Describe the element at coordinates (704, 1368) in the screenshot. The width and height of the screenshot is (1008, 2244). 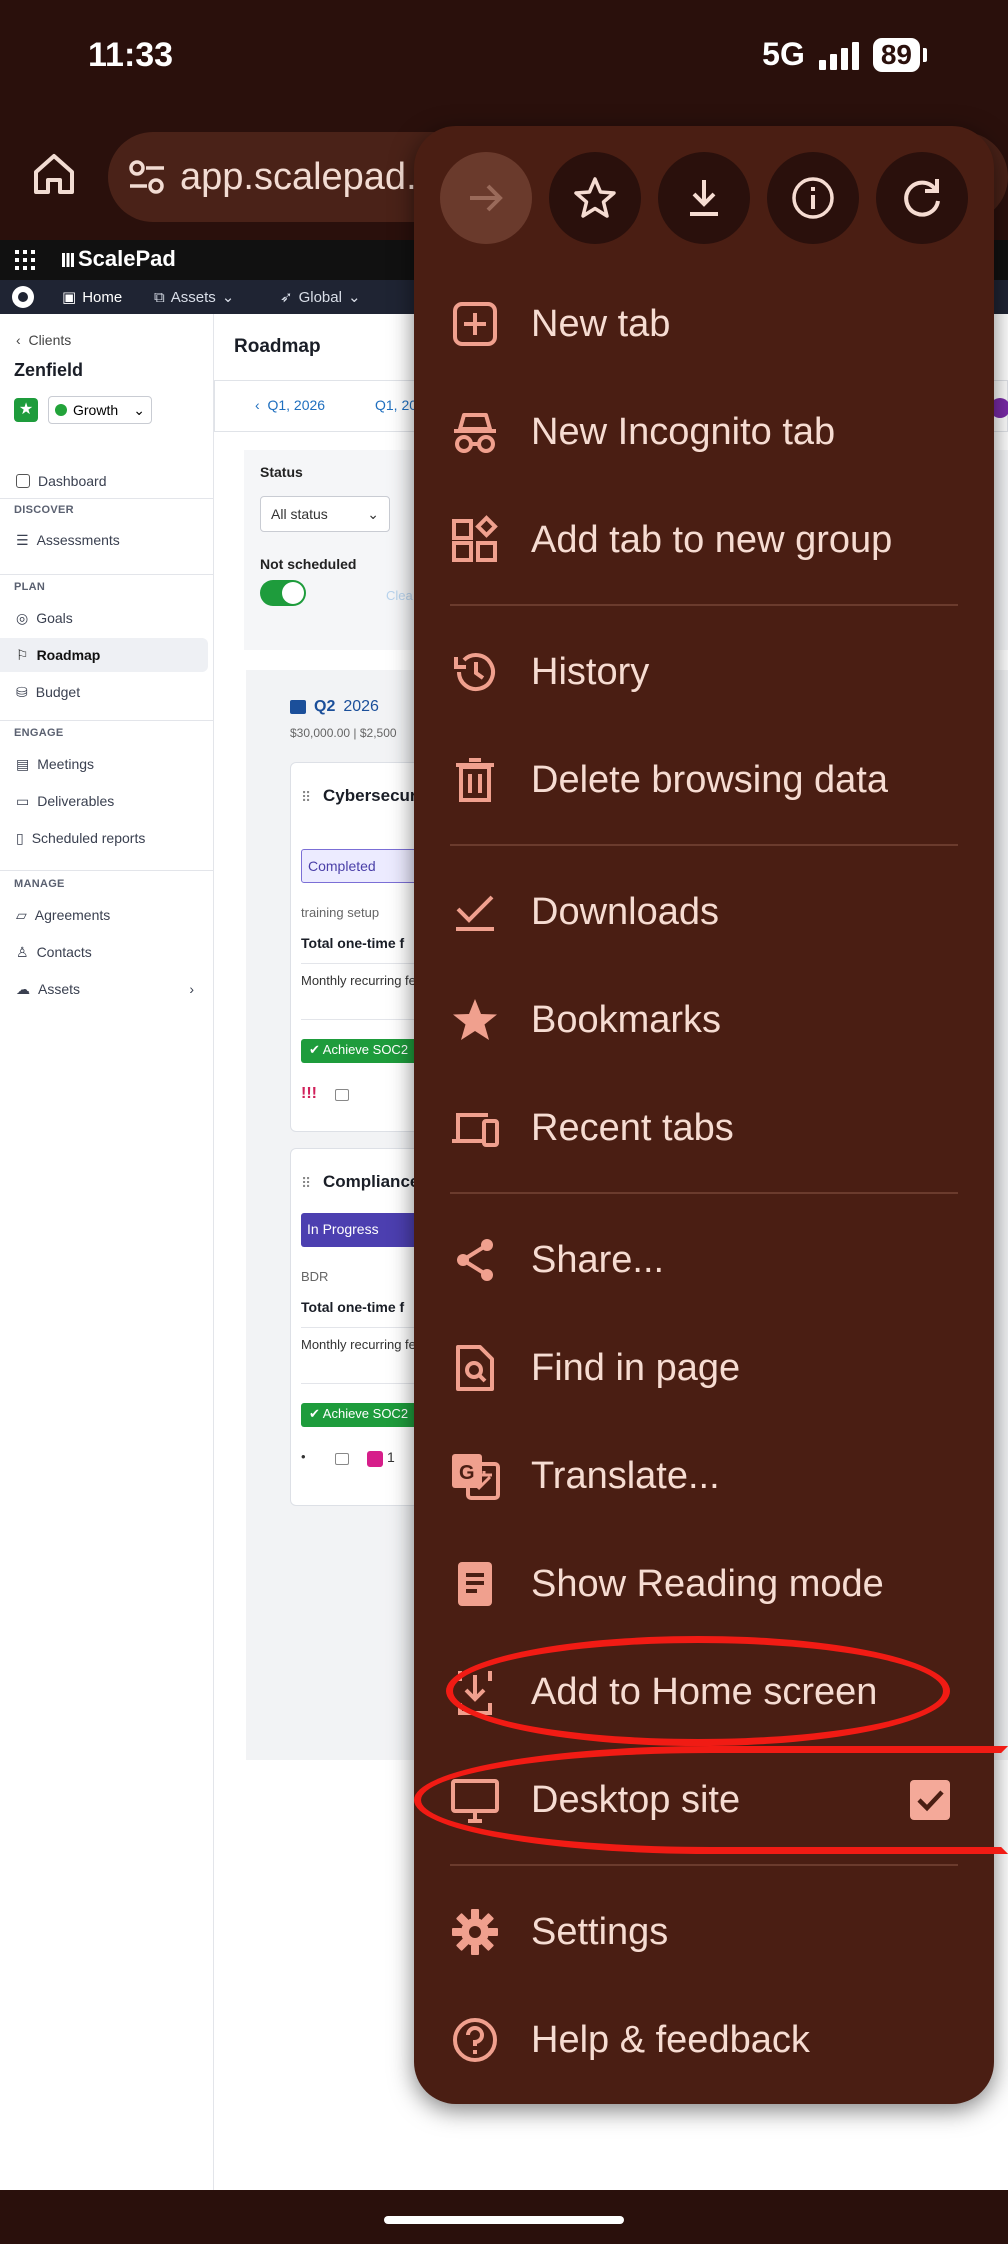
I see `menu-item-find-in-page: Find in page` at that location.